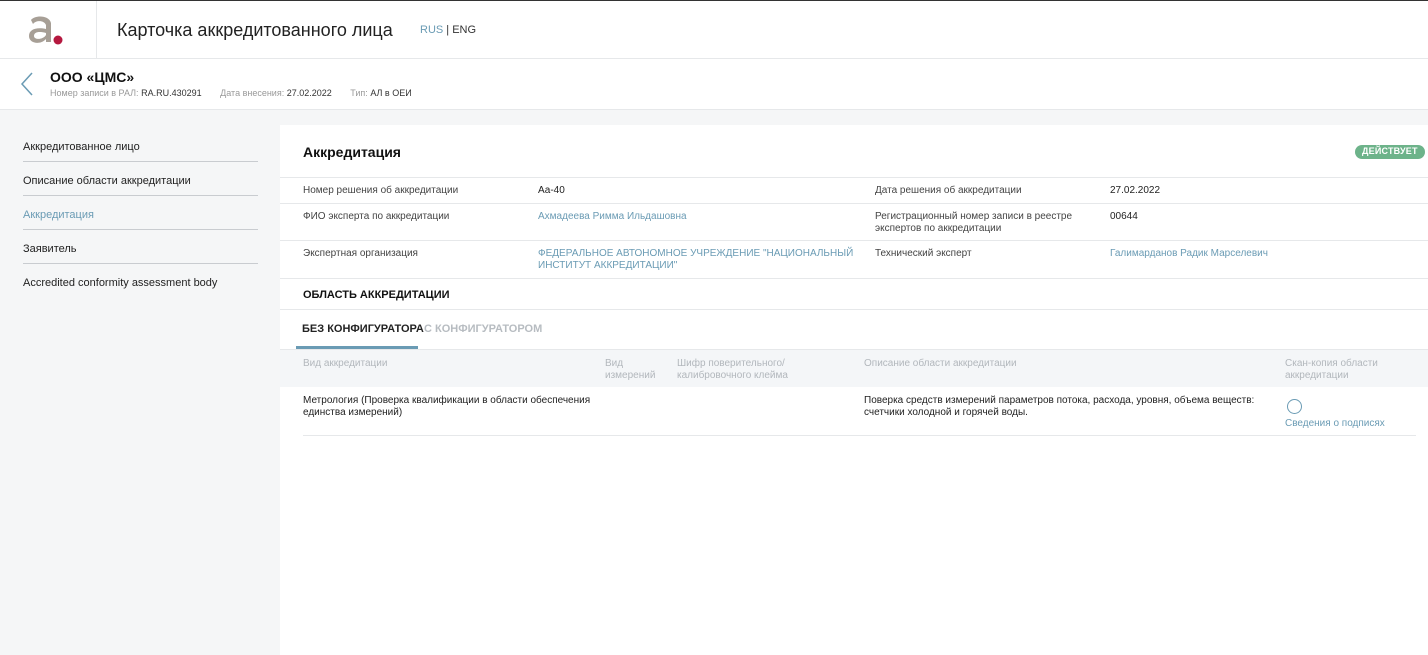  Describe the element at coordinates (731, 363) in the screenshot. I see `column-header-line: Шифр поверительного/` at that location.